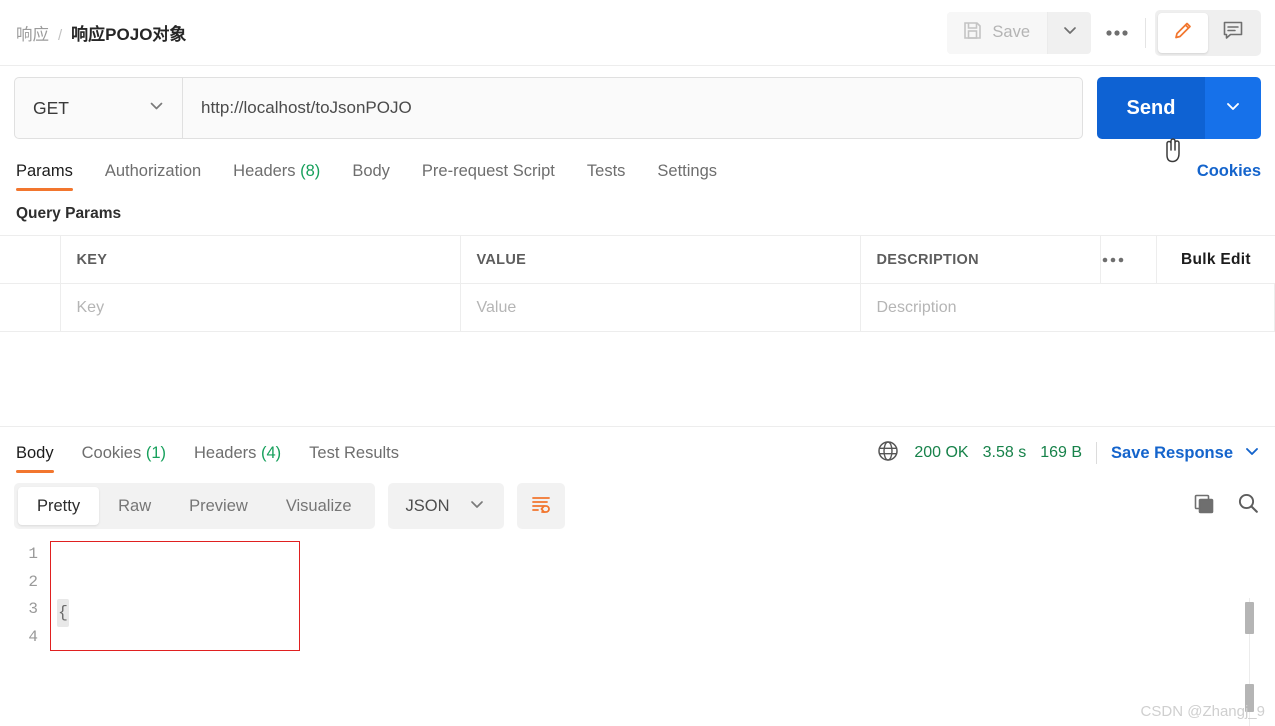 The width and height of the screenshot is (1275, 726). Describe the element at coordinates (637, 502) in the screenshot. I see `response-view-controls: Pretty Raw Preview Visualize JSON` at that location.